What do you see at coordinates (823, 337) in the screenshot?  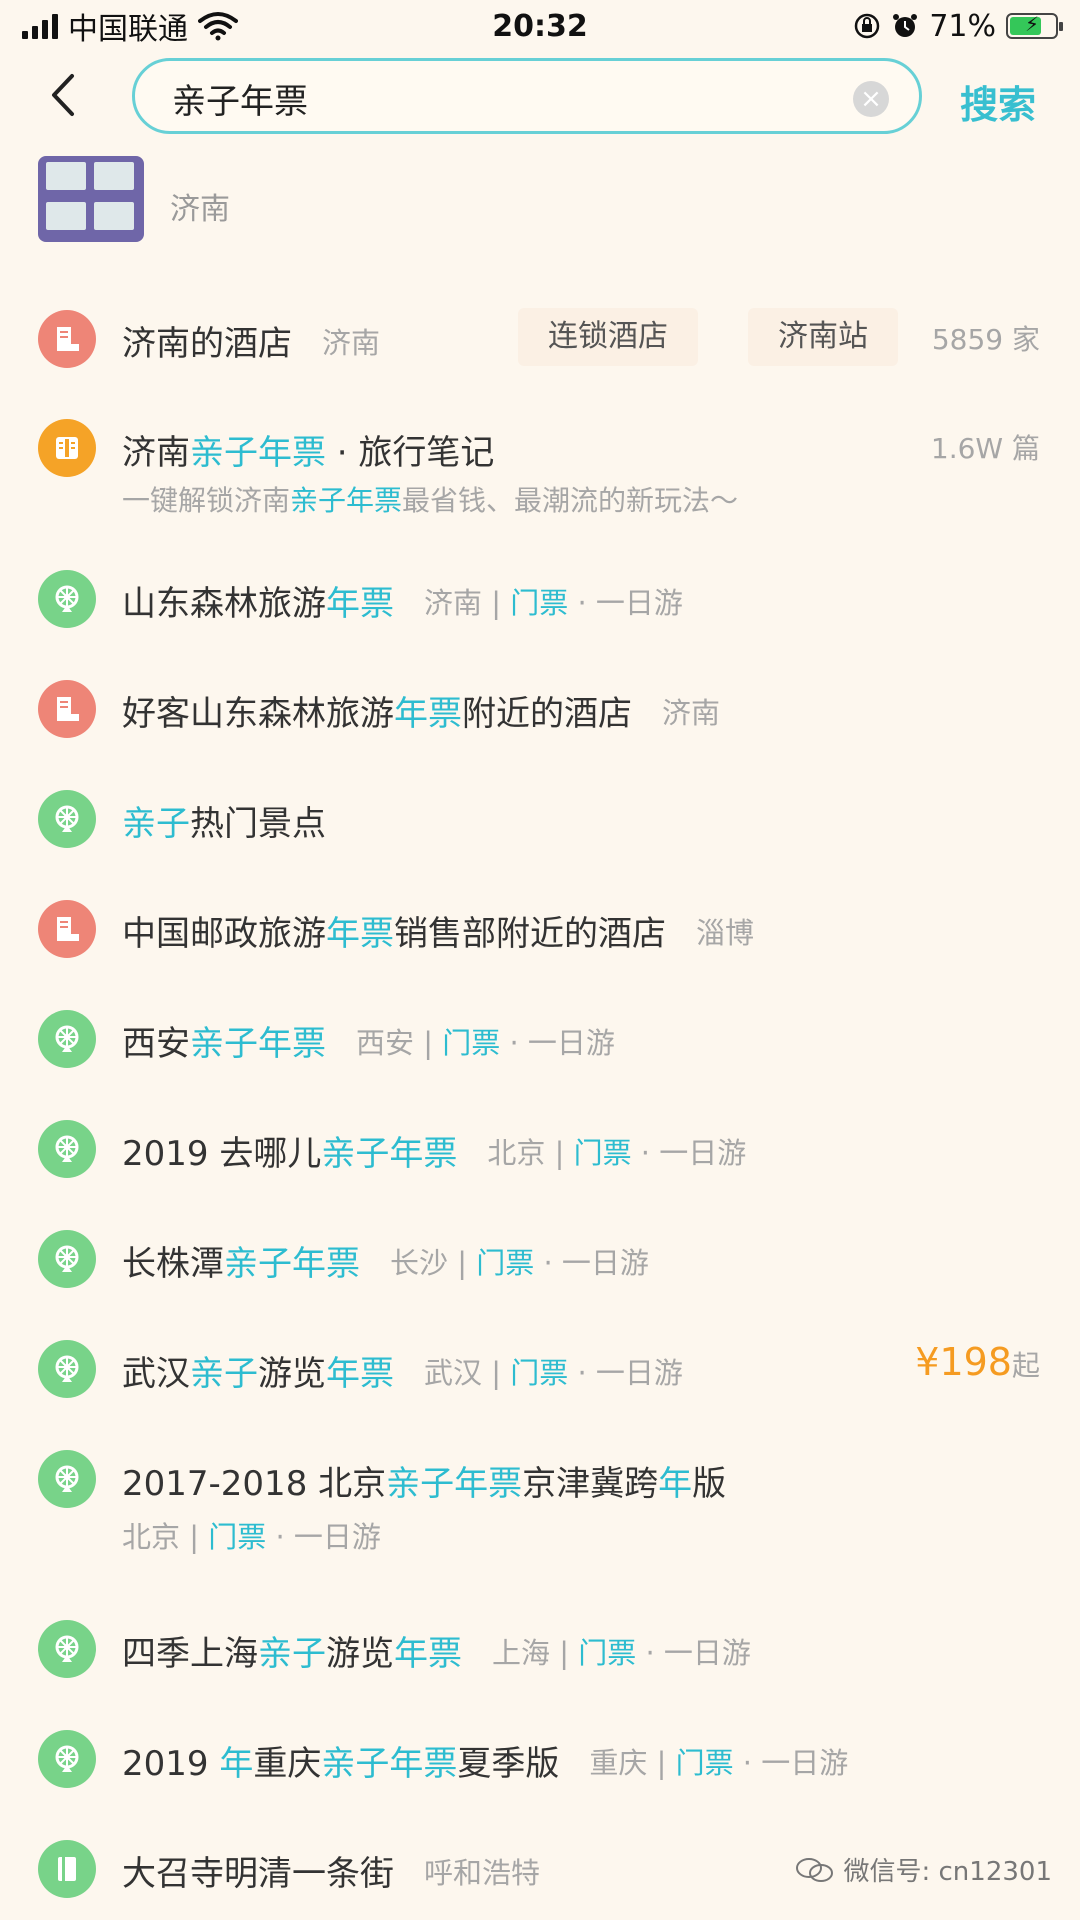 I see `quick-filter-tag: 济南站` at bounding box center [823, 337].